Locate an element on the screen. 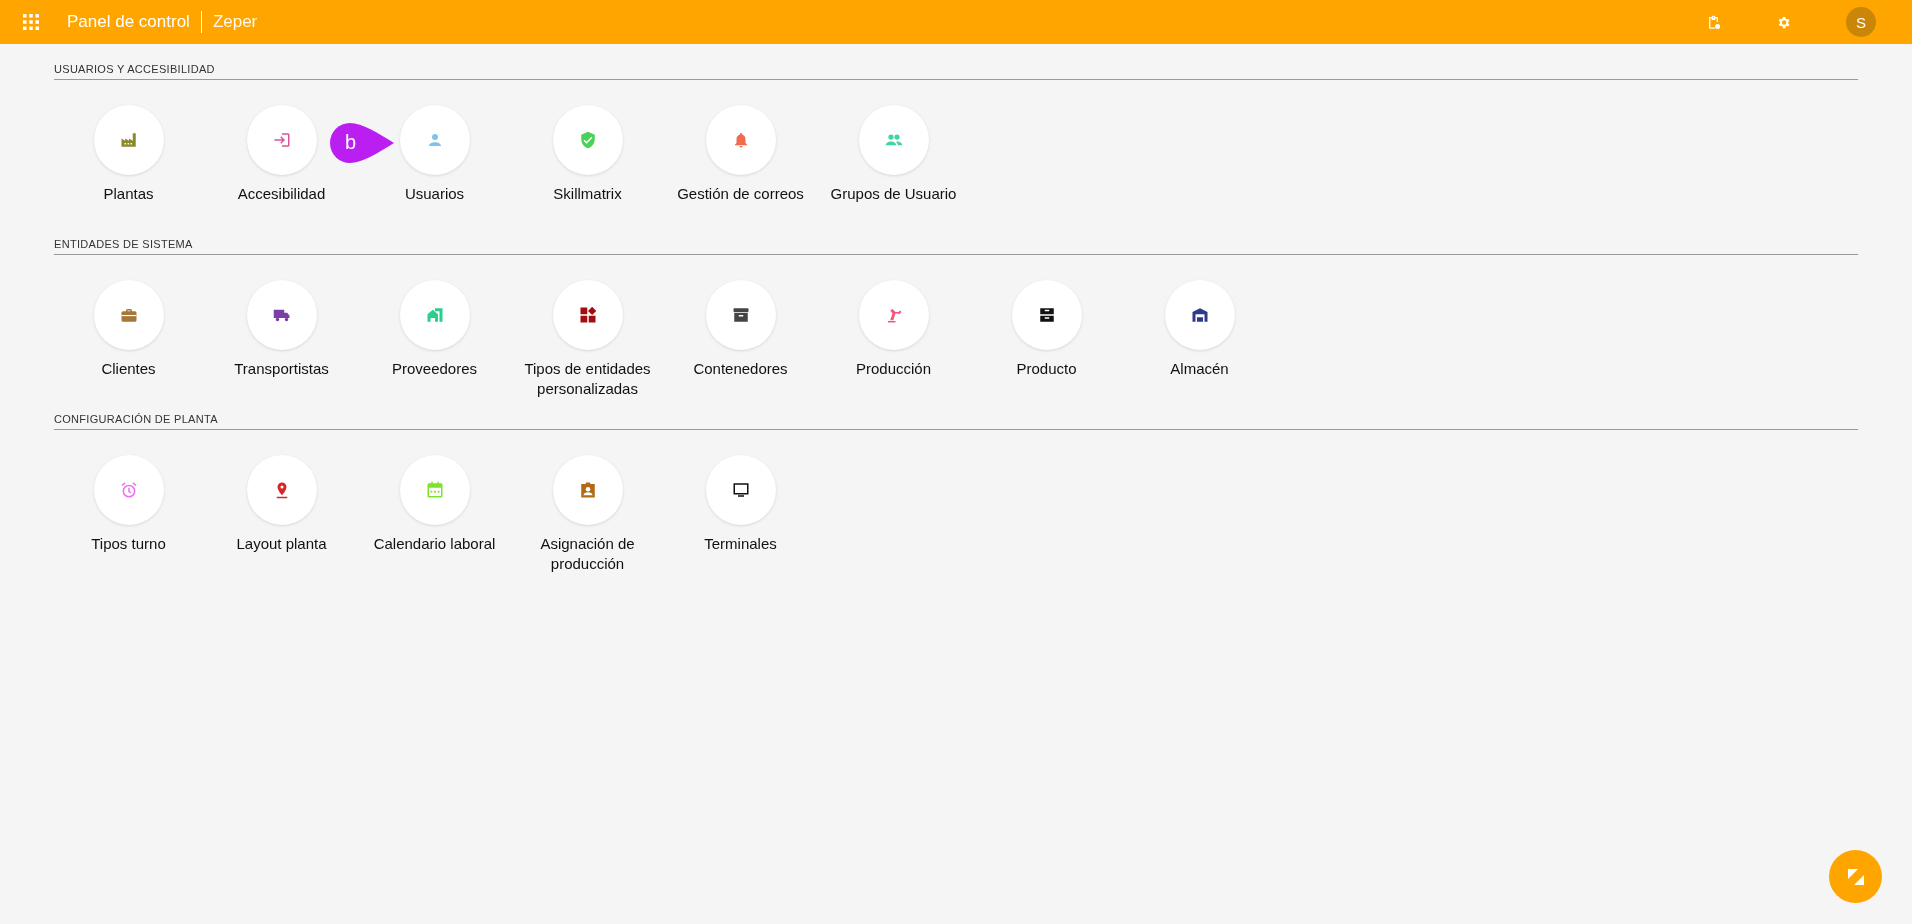 The height and width of the screenshot is (924, 1912). clipboard-icon is located at coordinates (1713, 22).